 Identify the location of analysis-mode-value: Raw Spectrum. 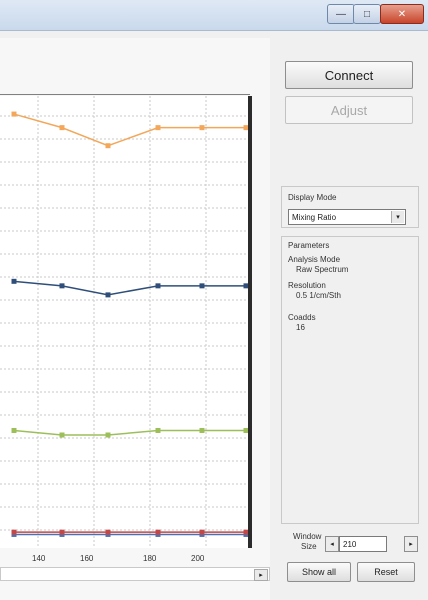
(322, 269).